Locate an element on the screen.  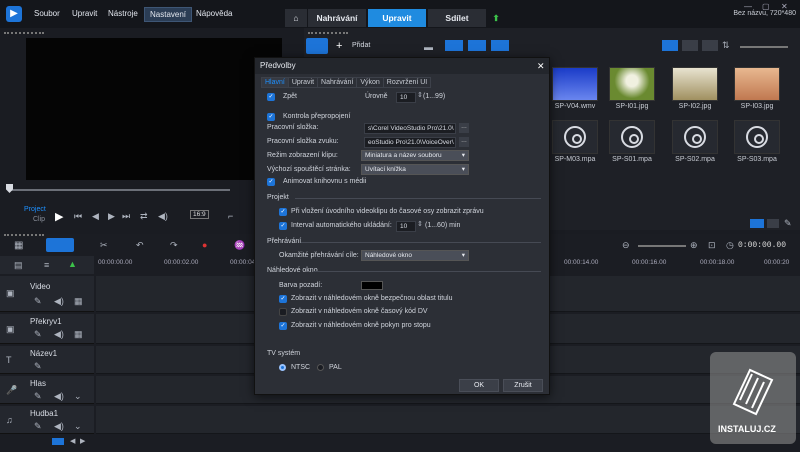
redo-icon: ↷ is located at coordinates (174, 245).